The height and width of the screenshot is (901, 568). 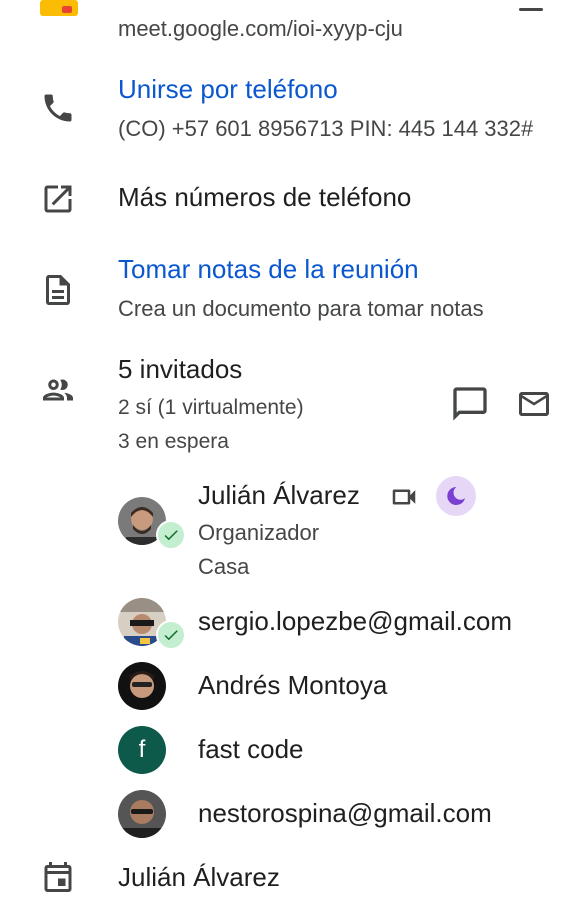 What do you see at coordinates (259, 532) in the screenshot?
I see `guest-role: Organizador` at bounding box center [259, 532].